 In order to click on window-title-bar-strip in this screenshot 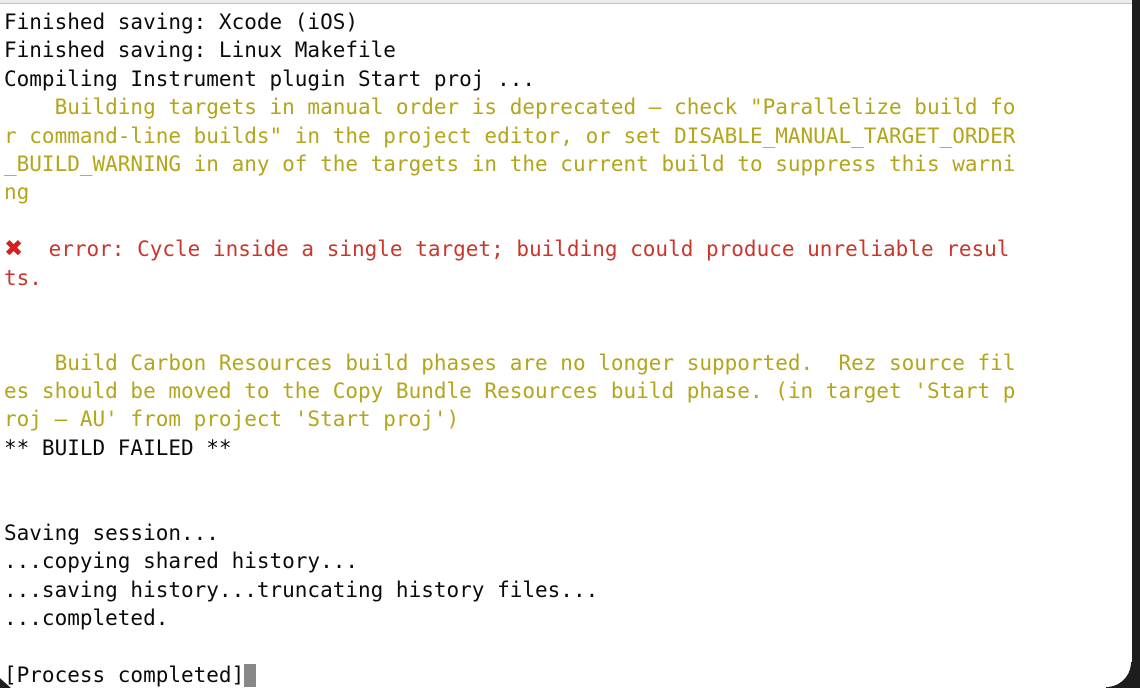, I will do `click(566, 2)`.